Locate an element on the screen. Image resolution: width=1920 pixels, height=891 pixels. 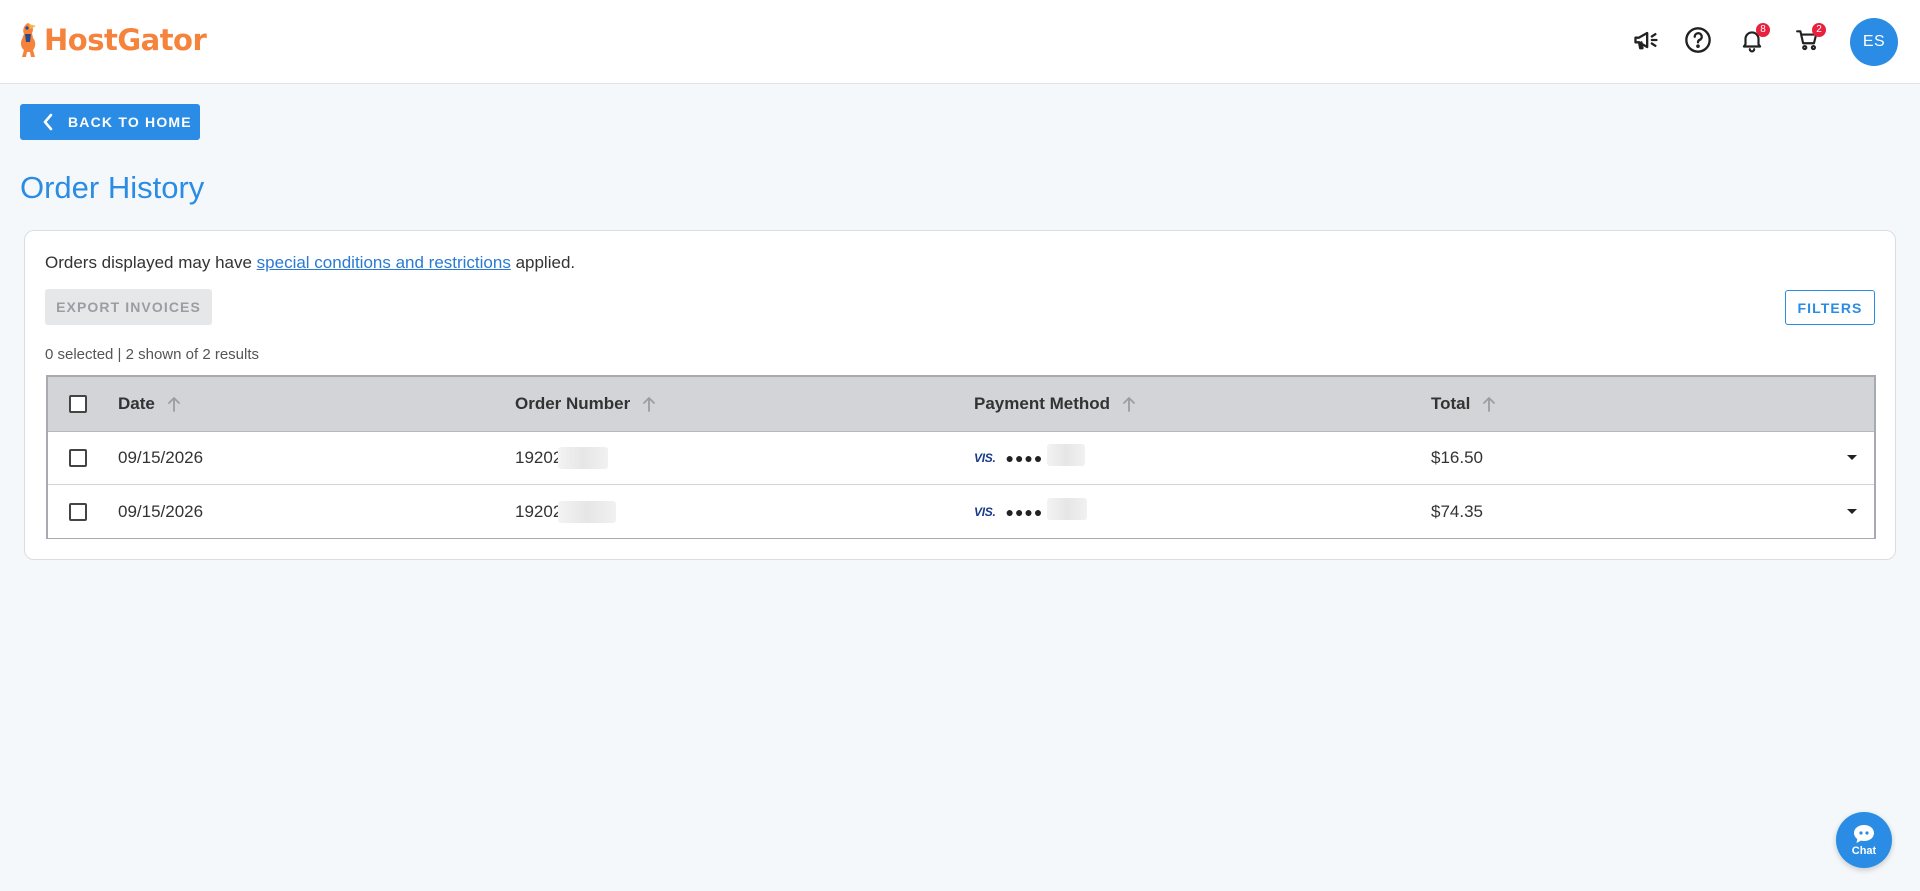
notice-prefix: Orders displayed may have is located at coordinates (151, 262).